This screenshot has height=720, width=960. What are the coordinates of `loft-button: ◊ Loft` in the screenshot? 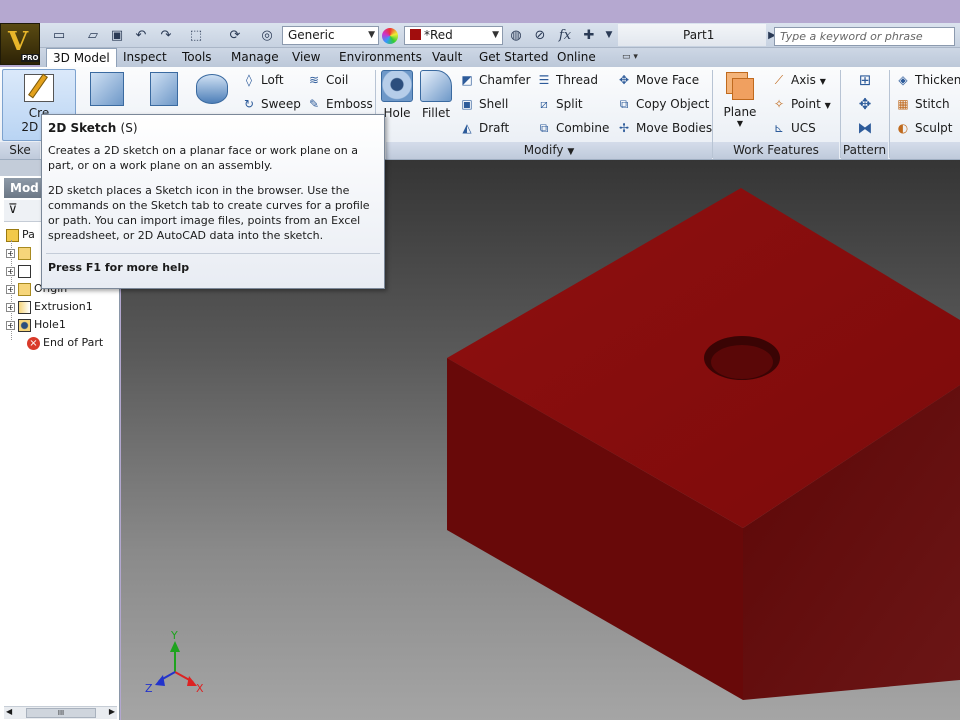 It's located at (262, 80).